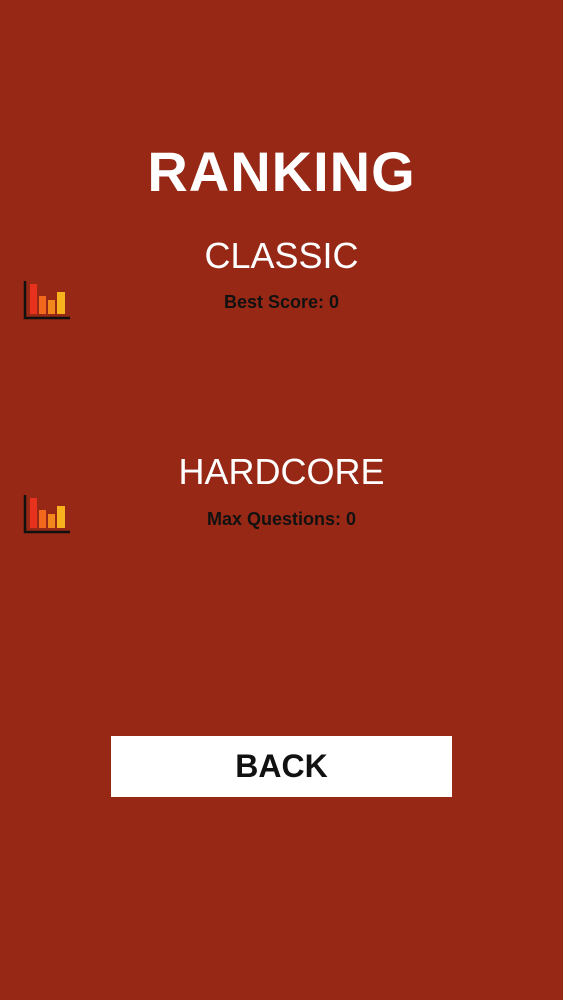  Describe the element at coordinates (281, 302) in the screenshot. I see `classic-best-score: Best Score: 0` at that location.